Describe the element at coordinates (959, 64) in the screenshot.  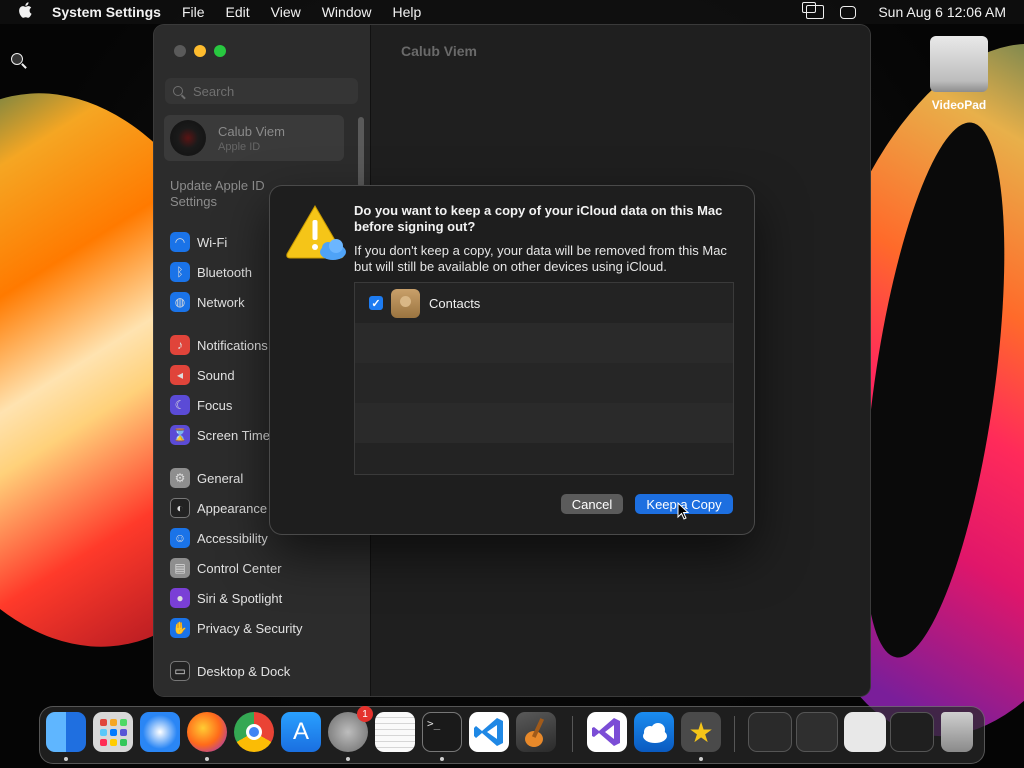
I see `external-drive-icon` at that location.